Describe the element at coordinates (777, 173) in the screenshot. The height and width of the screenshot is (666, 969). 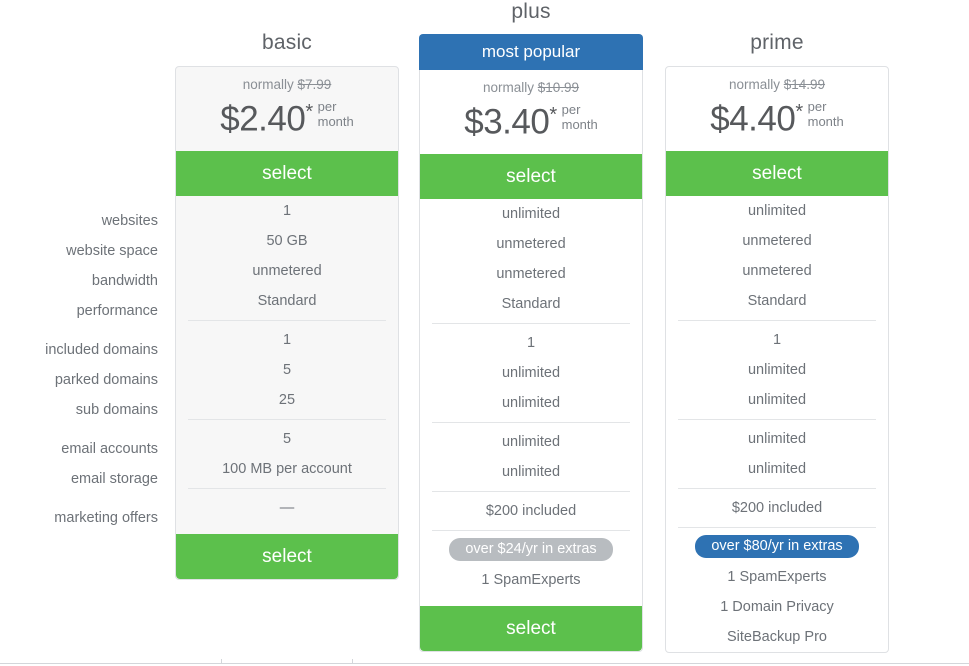
I see `select-button-prime-top: select` at that location.